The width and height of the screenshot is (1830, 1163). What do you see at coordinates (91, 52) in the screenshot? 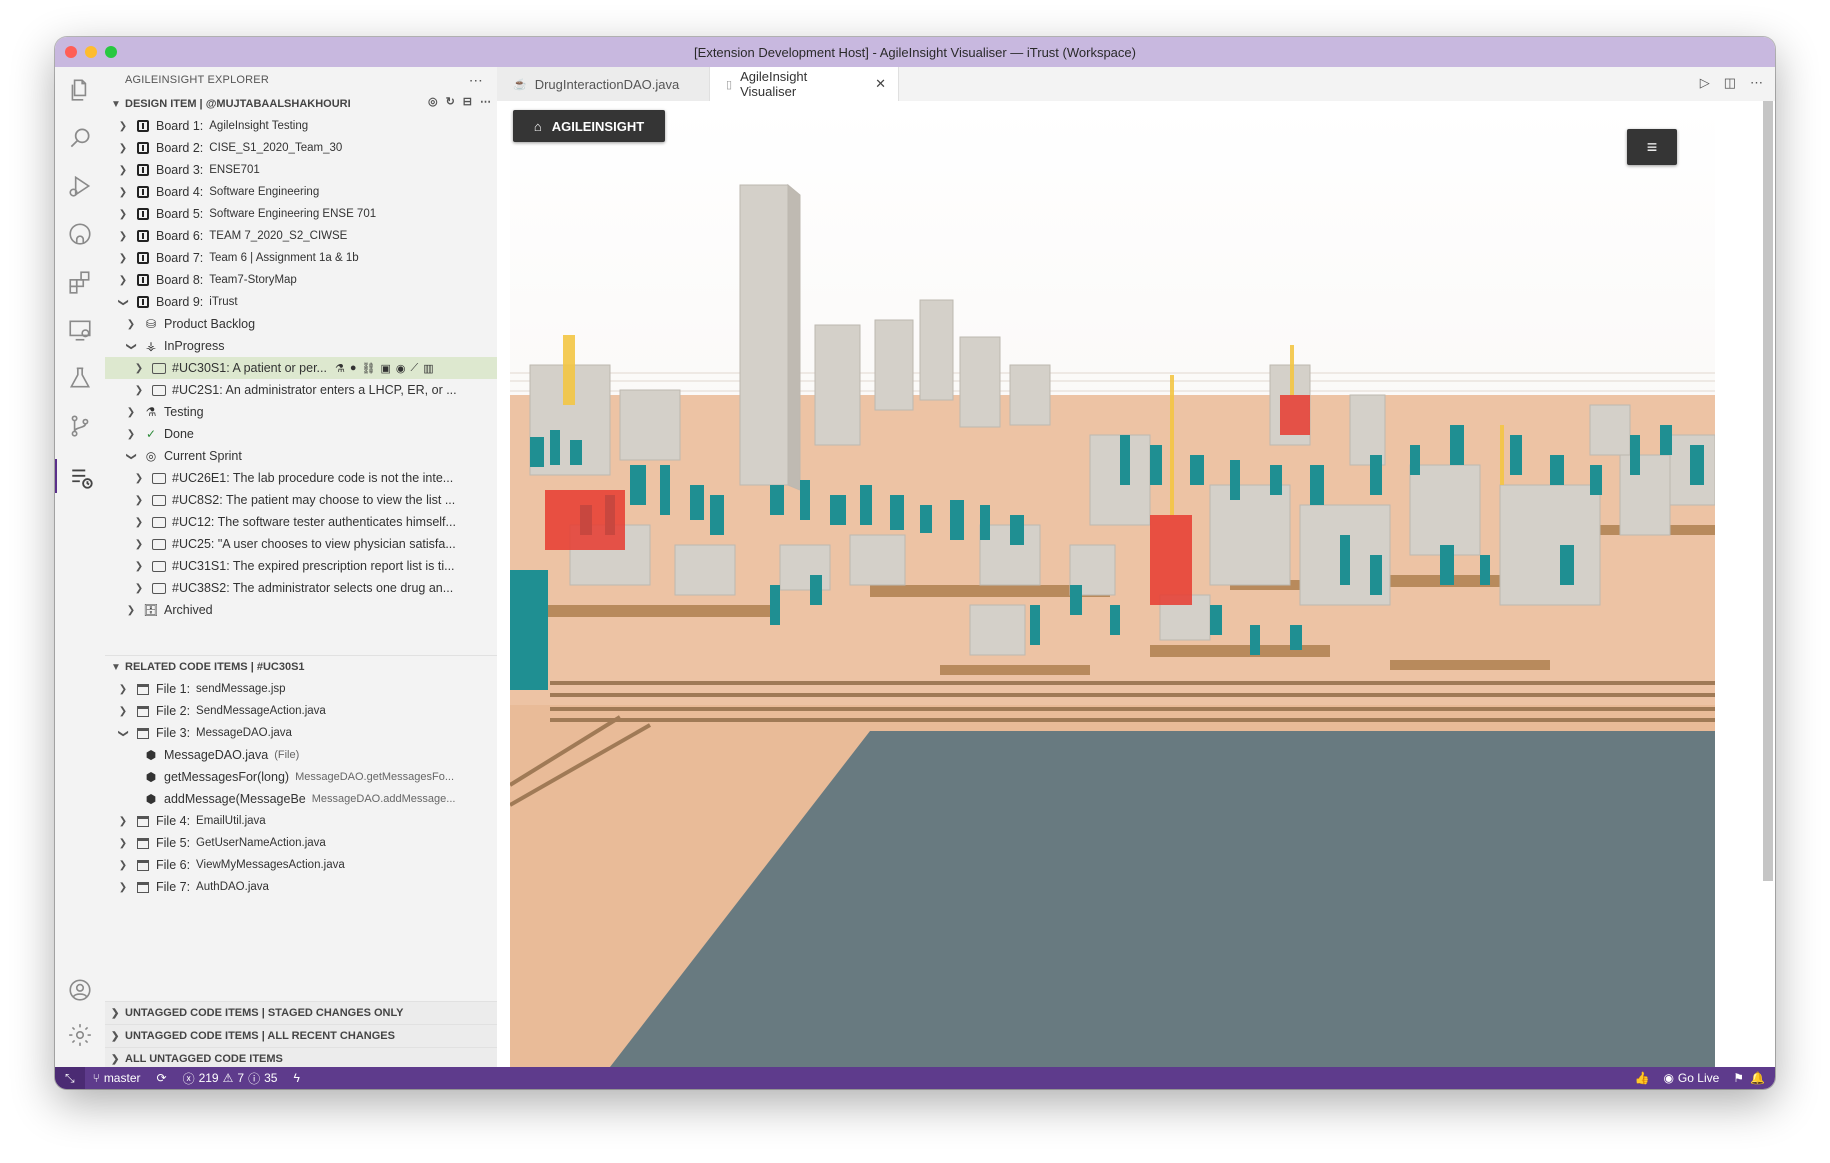
I see `minimize-window-button` at bounding box center [91, 52].